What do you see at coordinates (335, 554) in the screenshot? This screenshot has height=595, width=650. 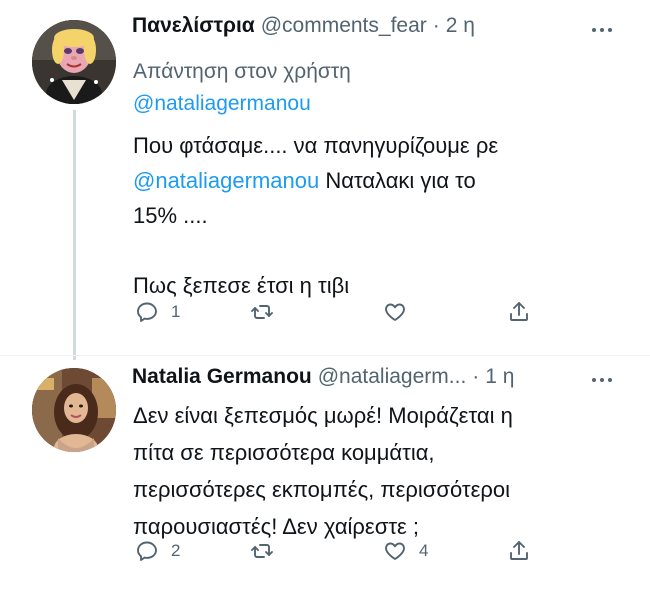 I see `tweet-actions: 2 4` at bounding box center [335, 554].